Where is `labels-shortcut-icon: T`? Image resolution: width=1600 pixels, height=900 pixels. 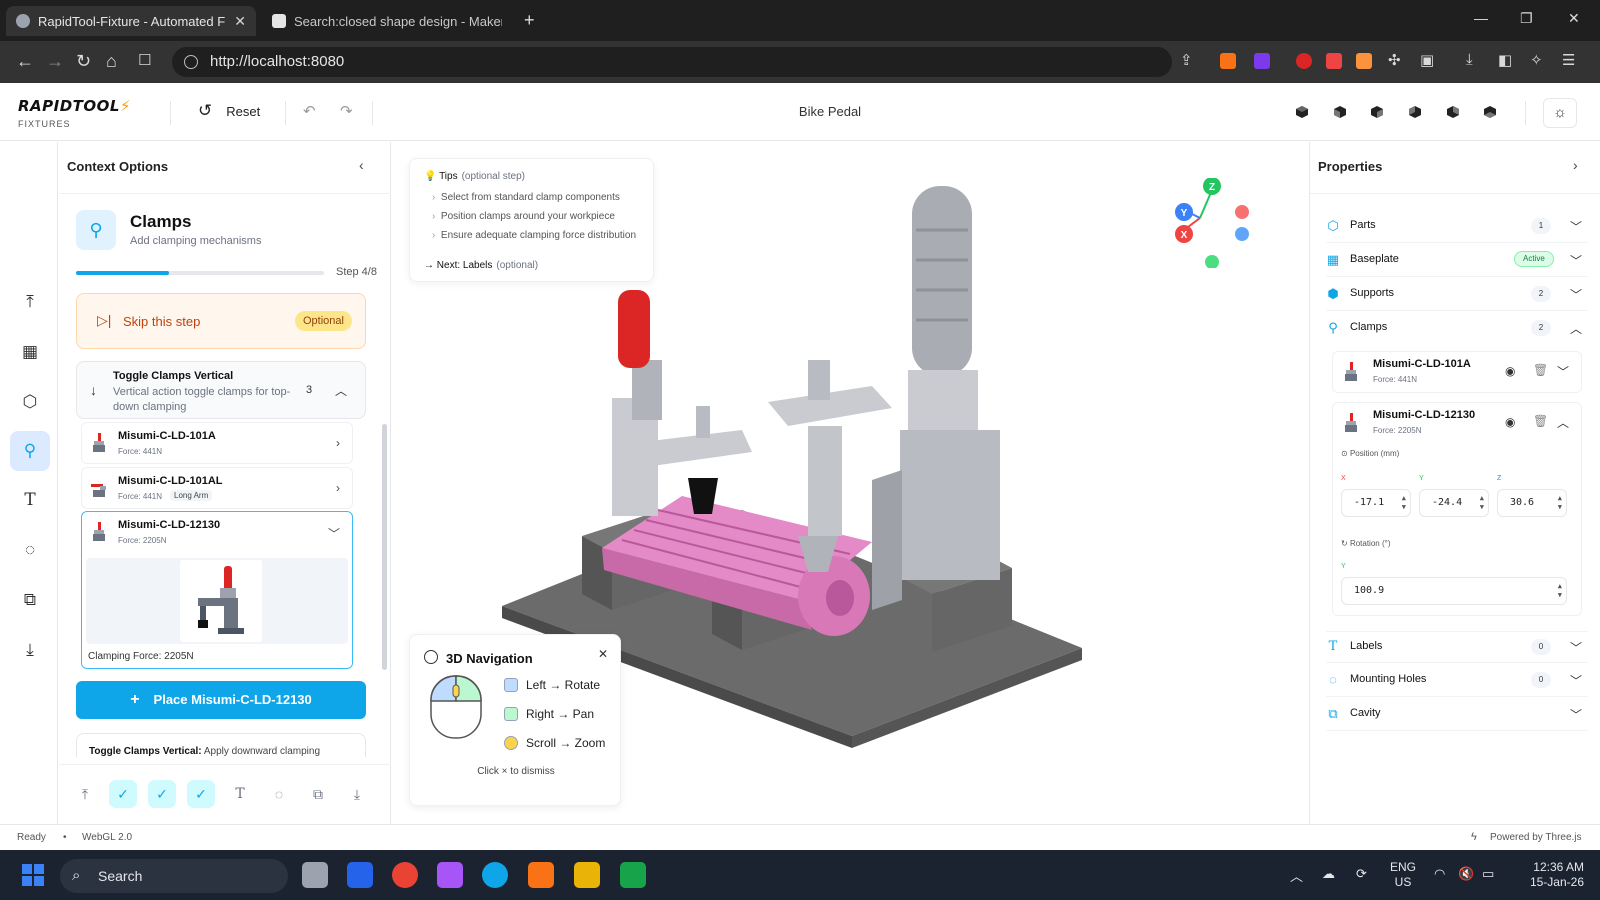
labels-shortcut-icon: T is located at coordinates (240, 794).